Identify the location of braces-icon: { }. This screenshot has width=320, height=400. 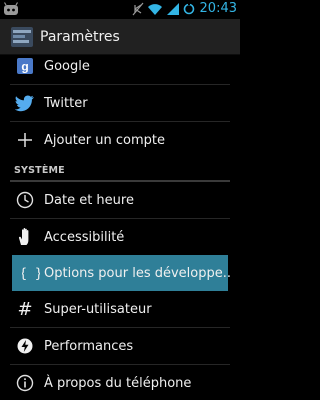
(31, 273).